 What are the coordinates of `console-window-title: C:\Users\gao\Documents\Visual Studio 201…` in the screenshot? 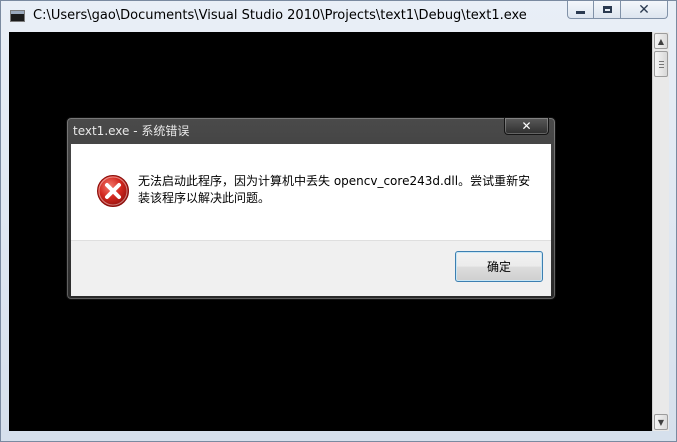 It's located at (280, 15).